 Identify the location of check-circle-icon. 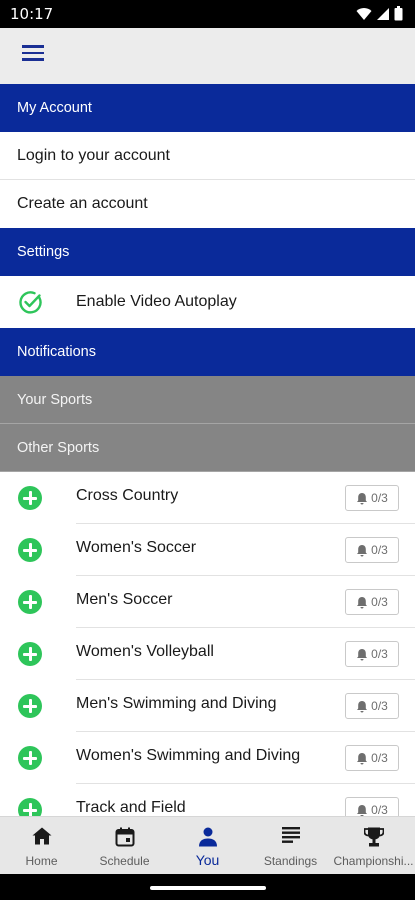
(30, 302).